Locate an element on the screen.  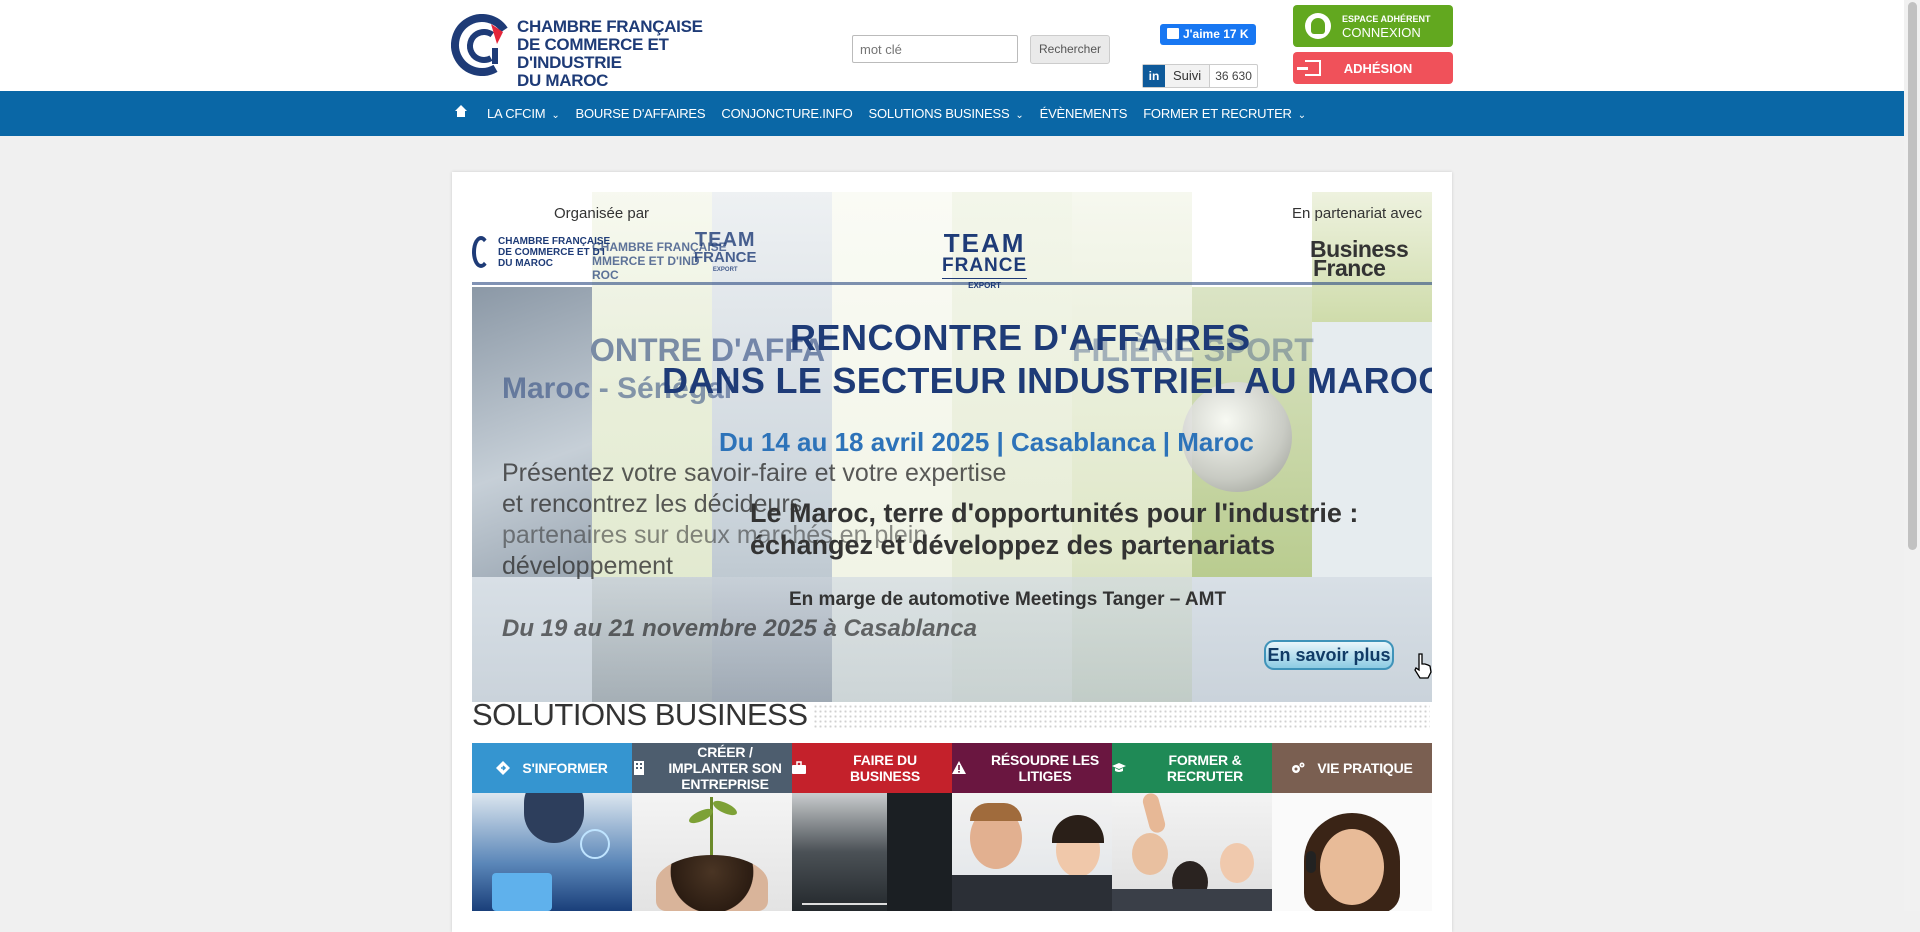
nav-item-former-recruter: FORMER ET RECRUTER ⌄ is located at coordinates (1224, 113).